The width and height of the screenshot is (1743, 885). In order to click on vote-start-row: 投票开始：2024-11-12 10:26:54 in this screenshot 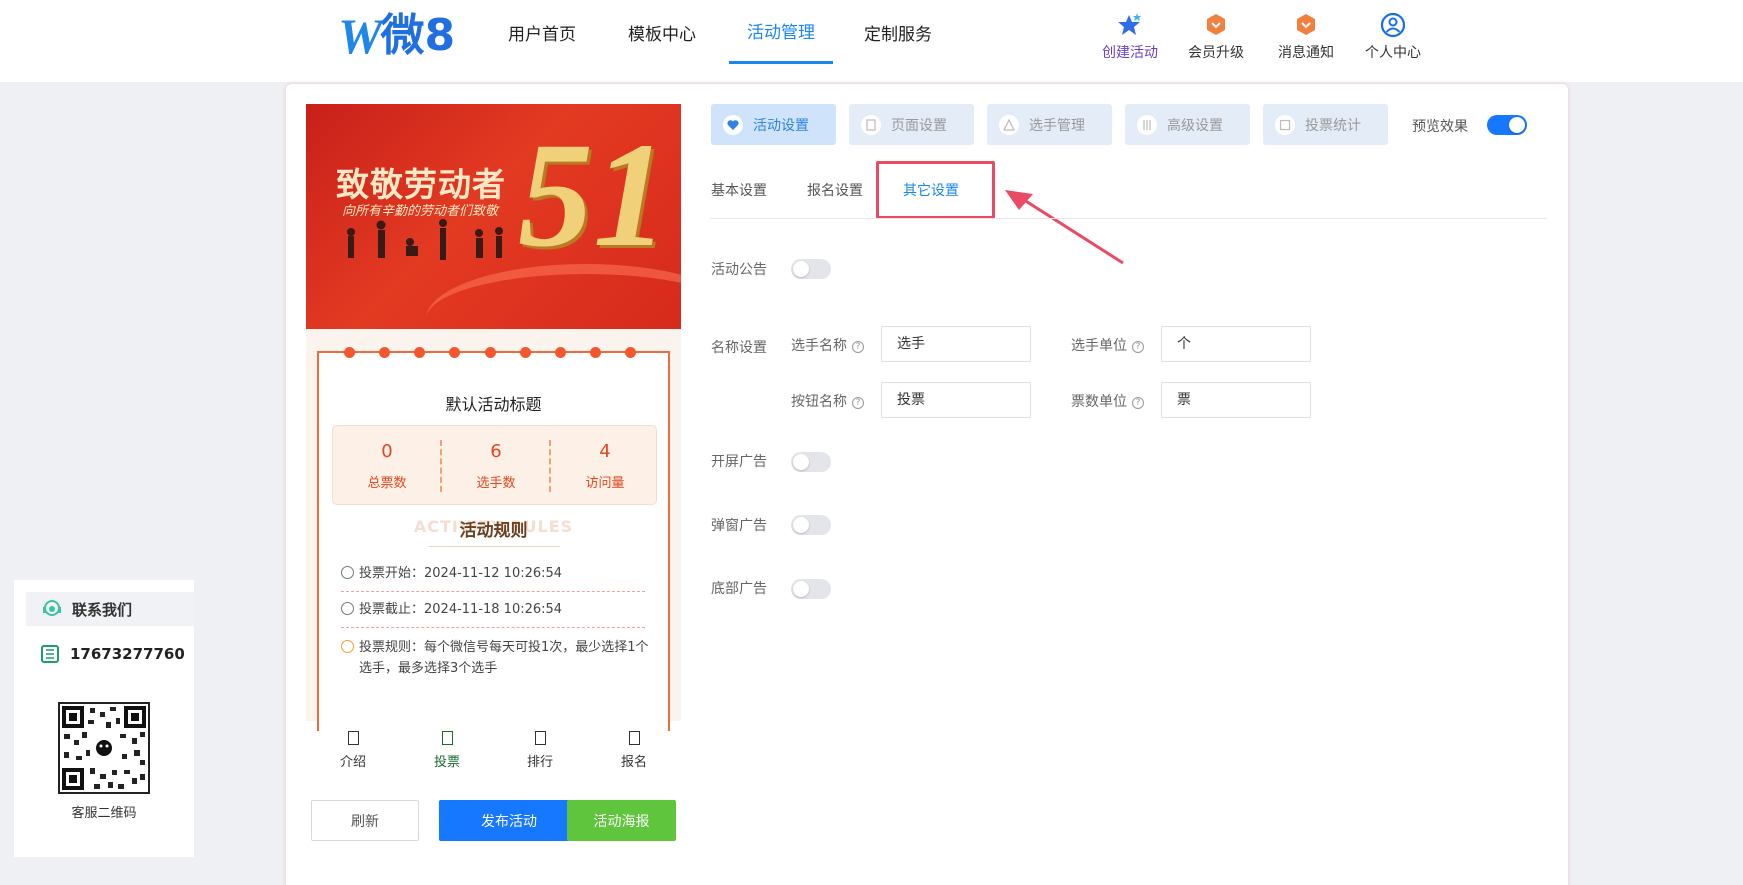, I will do `click(496, 573)`.